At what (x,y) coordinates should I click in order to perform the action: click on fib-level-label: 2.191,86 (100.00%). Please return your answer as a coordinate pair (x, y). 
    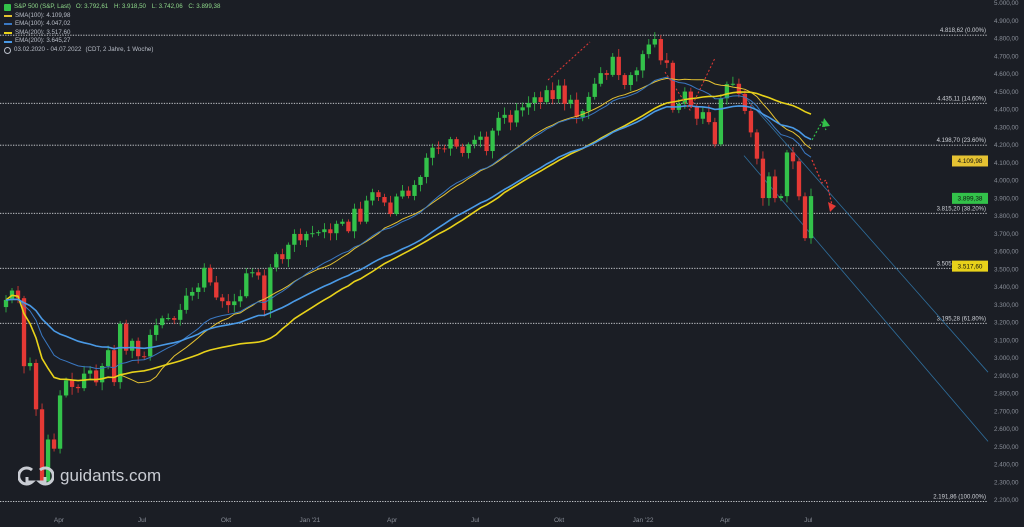
    Looking at the image, I should click on (959, 497).